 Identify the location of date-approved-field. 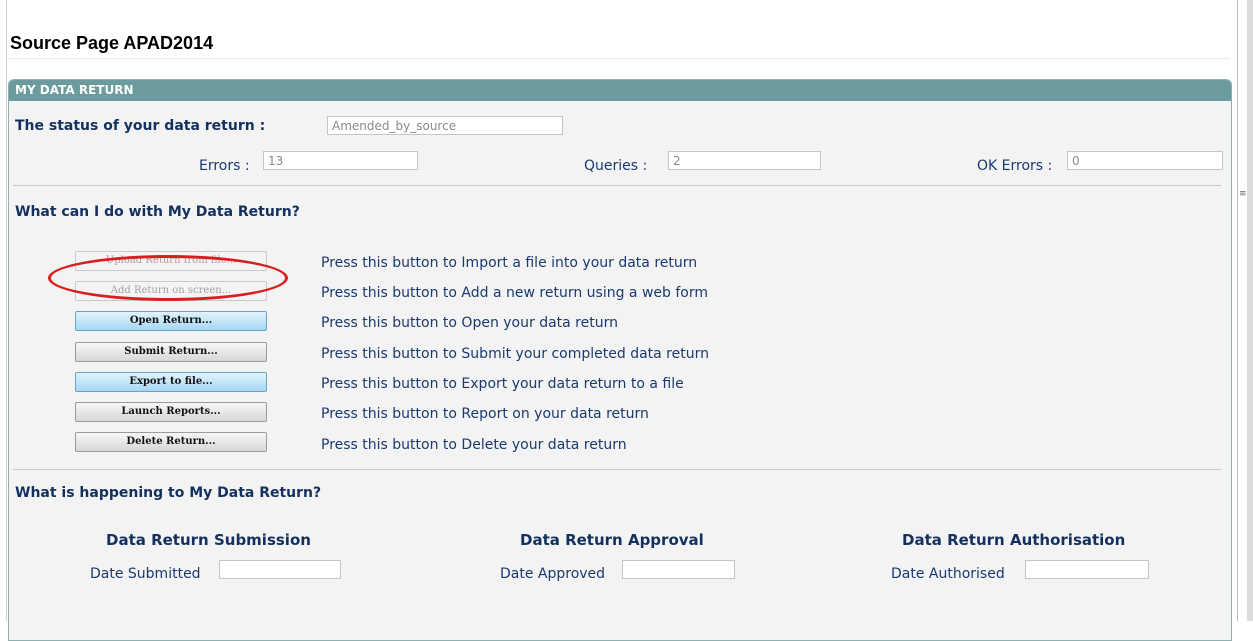
(678, 569).